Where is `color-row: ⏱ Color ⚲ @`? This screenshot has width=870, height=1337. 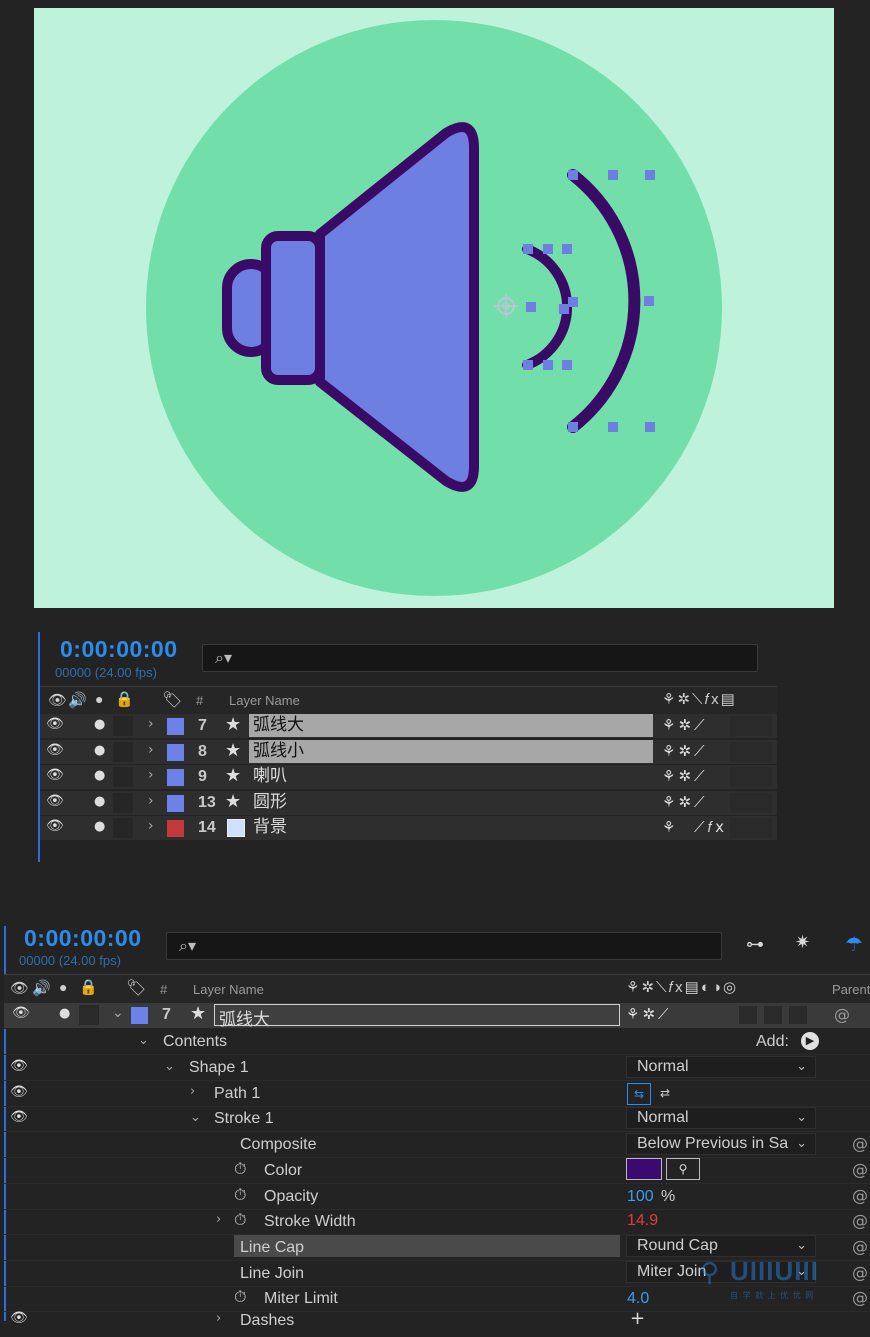 color-row: ⏱ Color ⚲ @ is located at coordinates (437, 1171).